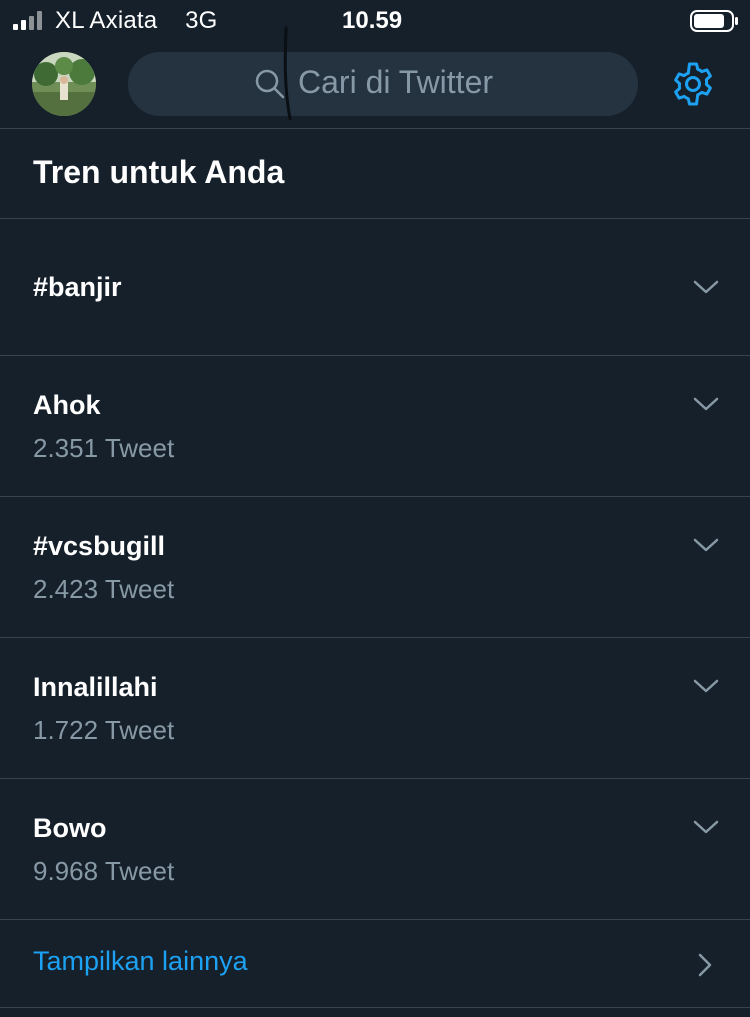  I want to click on carrier-label: XL Axiata 3G, so click(136, 21).